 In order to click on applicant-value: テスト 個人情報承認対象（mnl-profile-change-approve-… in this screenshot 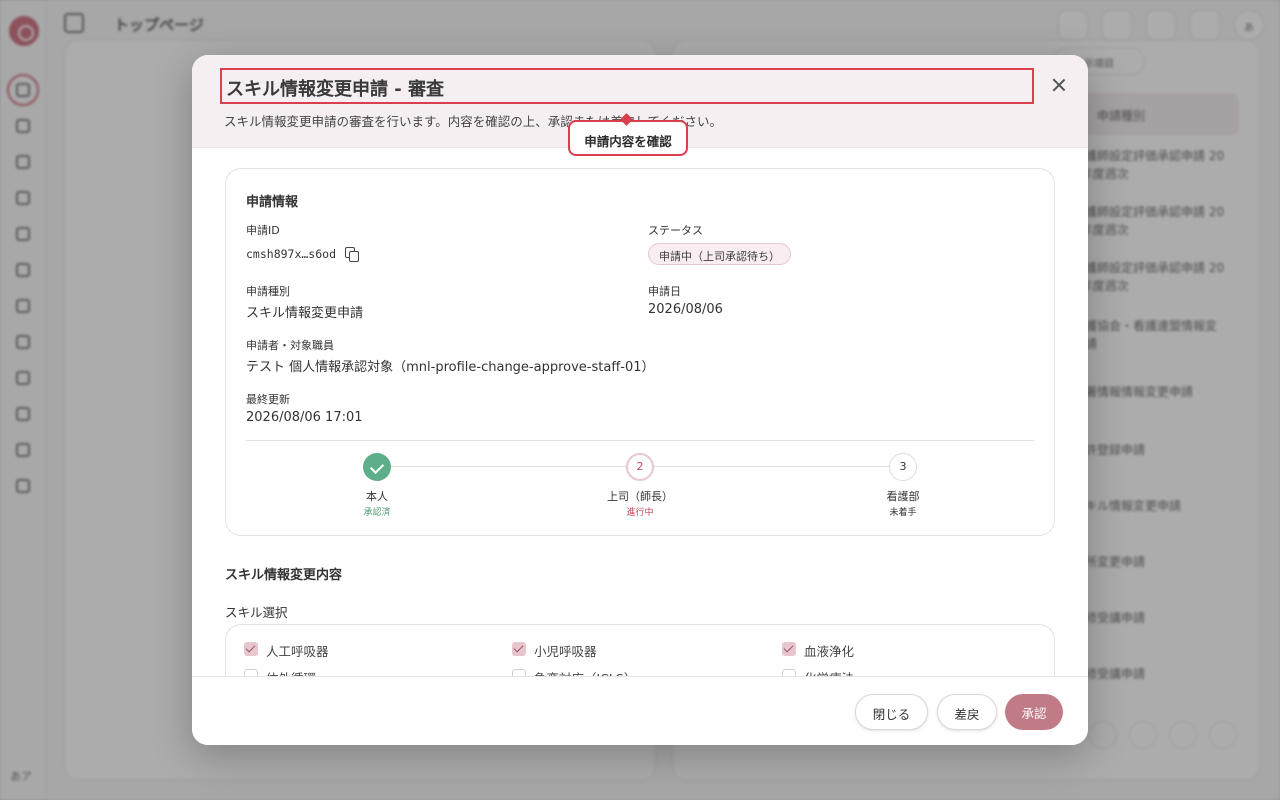, I will do `click(450, 367)`.